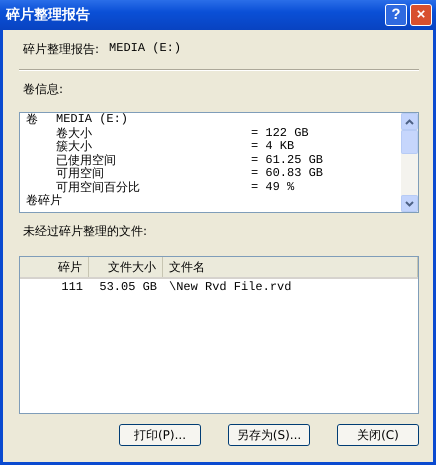 This screenshot has width=436, height=465. I want to click on help-button: ?, so click(396, 15).